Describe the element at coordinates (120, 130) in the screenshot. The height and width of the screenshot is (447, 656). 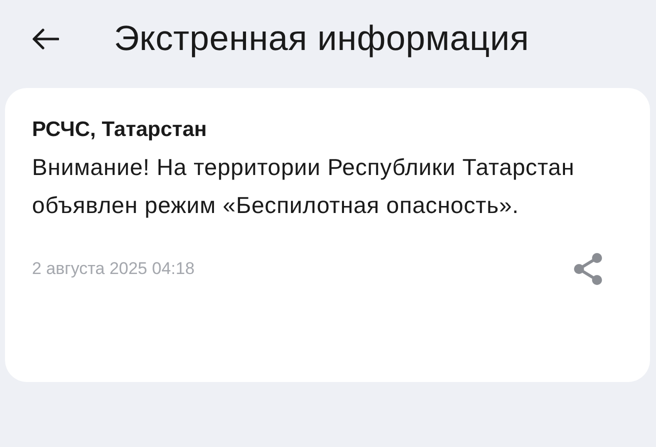
I see `message-sender: РСЧС, Татарстан` at that location.